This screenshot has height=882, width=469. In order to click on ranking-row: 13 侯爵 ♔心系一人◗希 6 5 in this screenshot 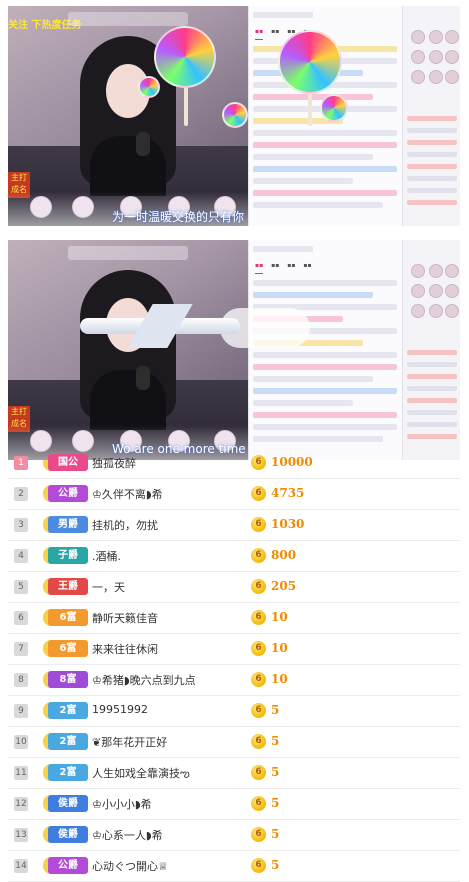, I will do `click(234, 835)`.